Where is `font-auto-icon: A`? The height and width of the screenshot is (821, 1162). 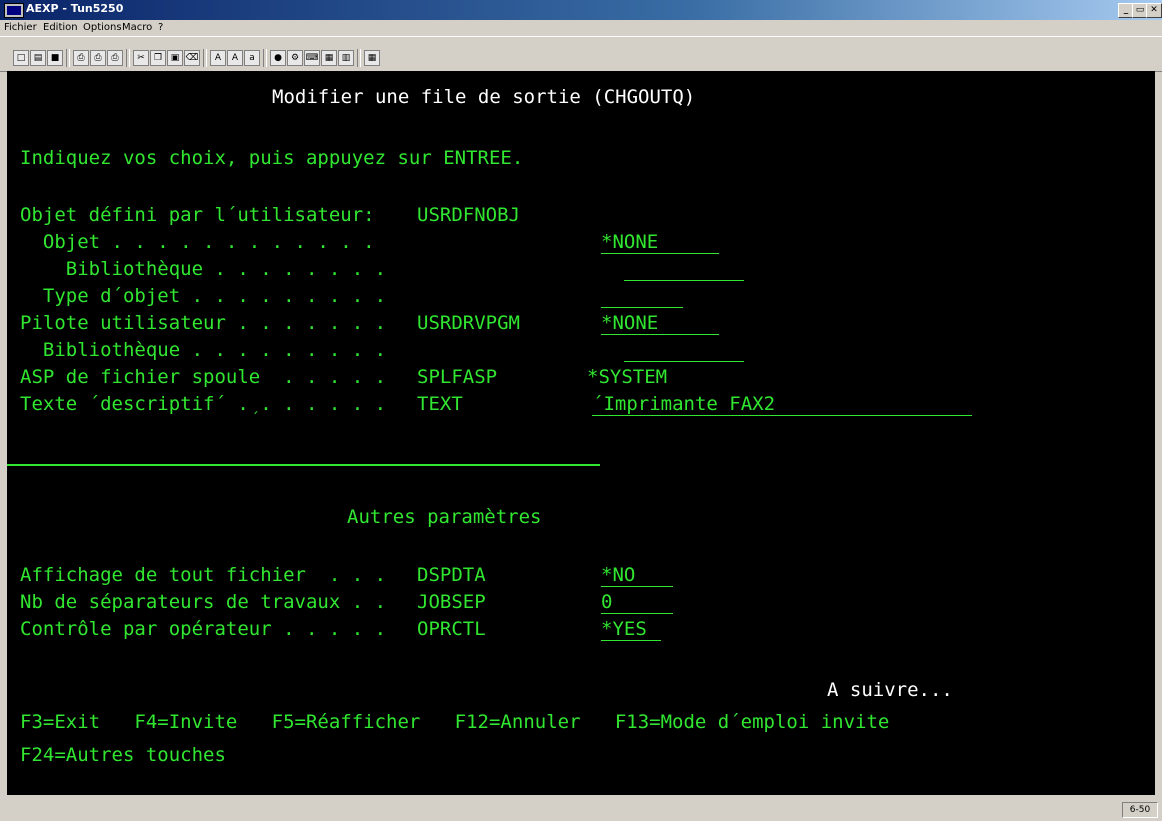 font-auto-icon: A is located at coordinates (218, 58).